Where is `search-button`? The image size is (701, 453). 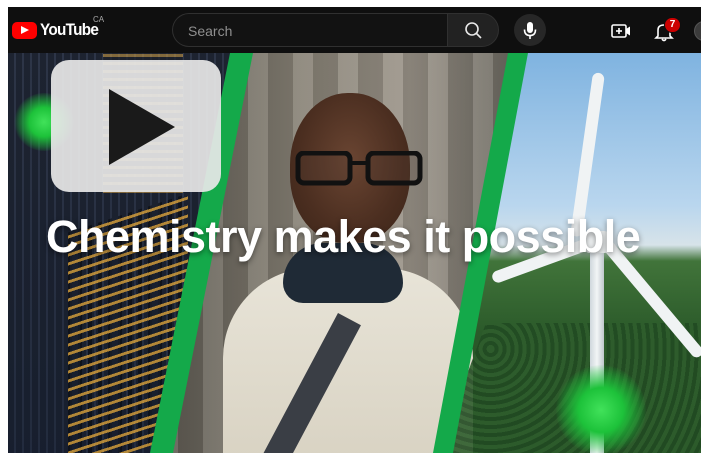 search-button is located at coordinates (473, 30).